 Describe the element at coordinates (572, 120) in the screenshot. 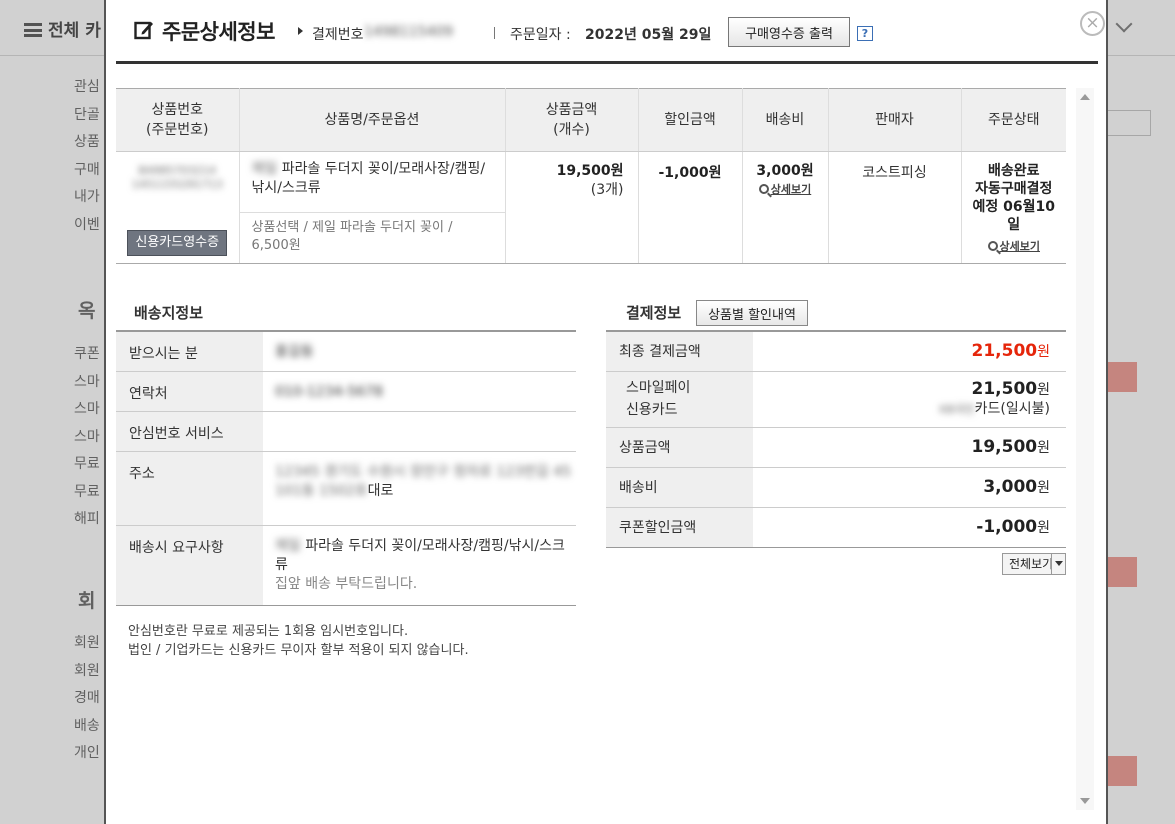

I see `header-price: 상품금액 (개수)` at that location.